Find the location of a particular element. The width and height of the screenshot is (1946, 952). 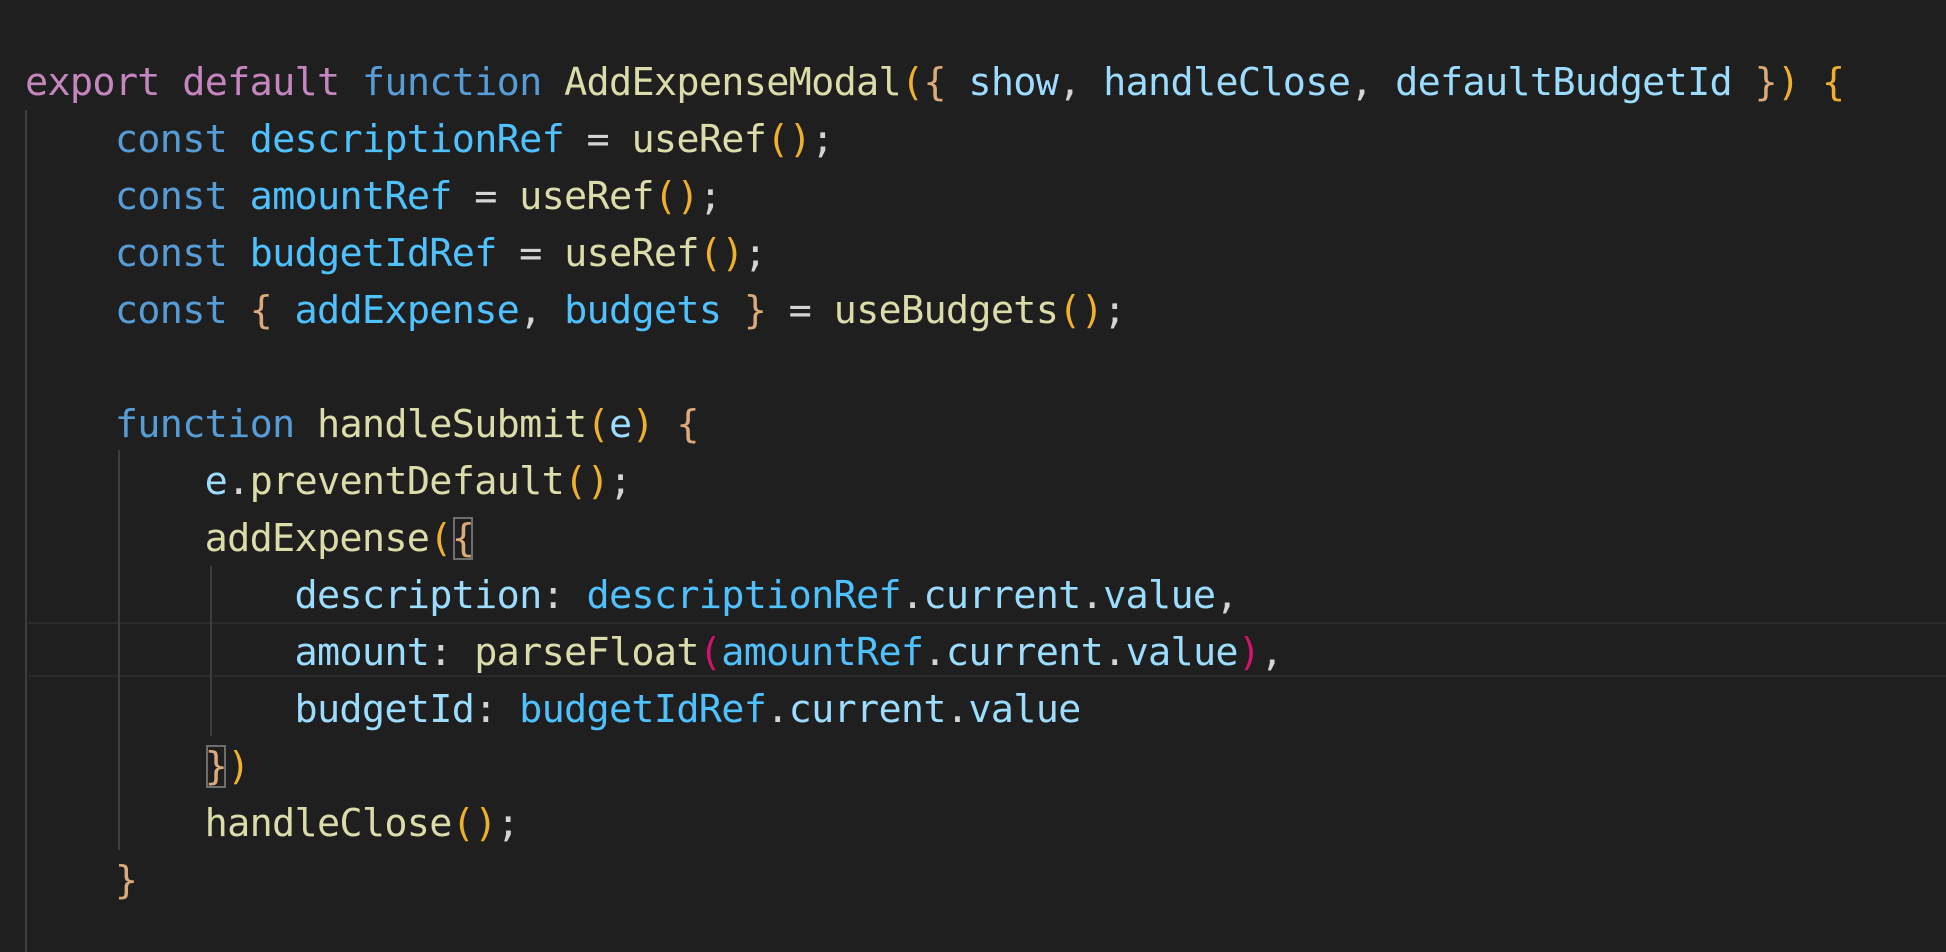

code-token: default is located at coordinates (261, 82).